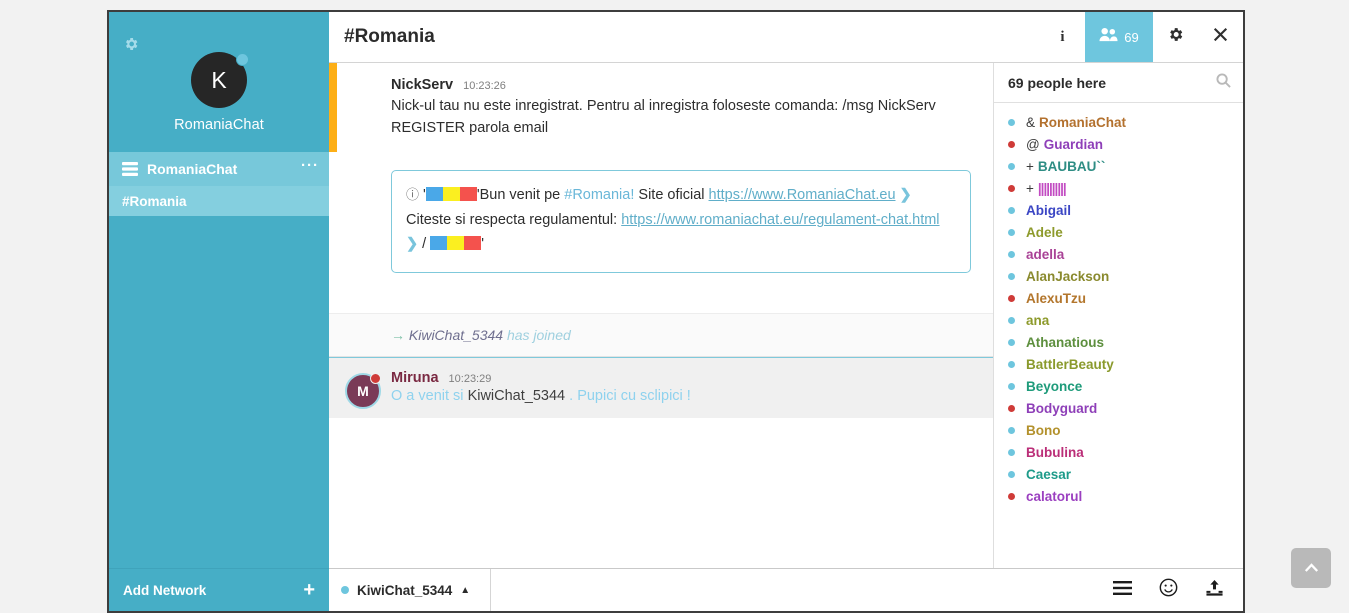 Image resolution: width=1349 pixels, height=613 pixels. I want to click on search-icon, so click(1223, 82).